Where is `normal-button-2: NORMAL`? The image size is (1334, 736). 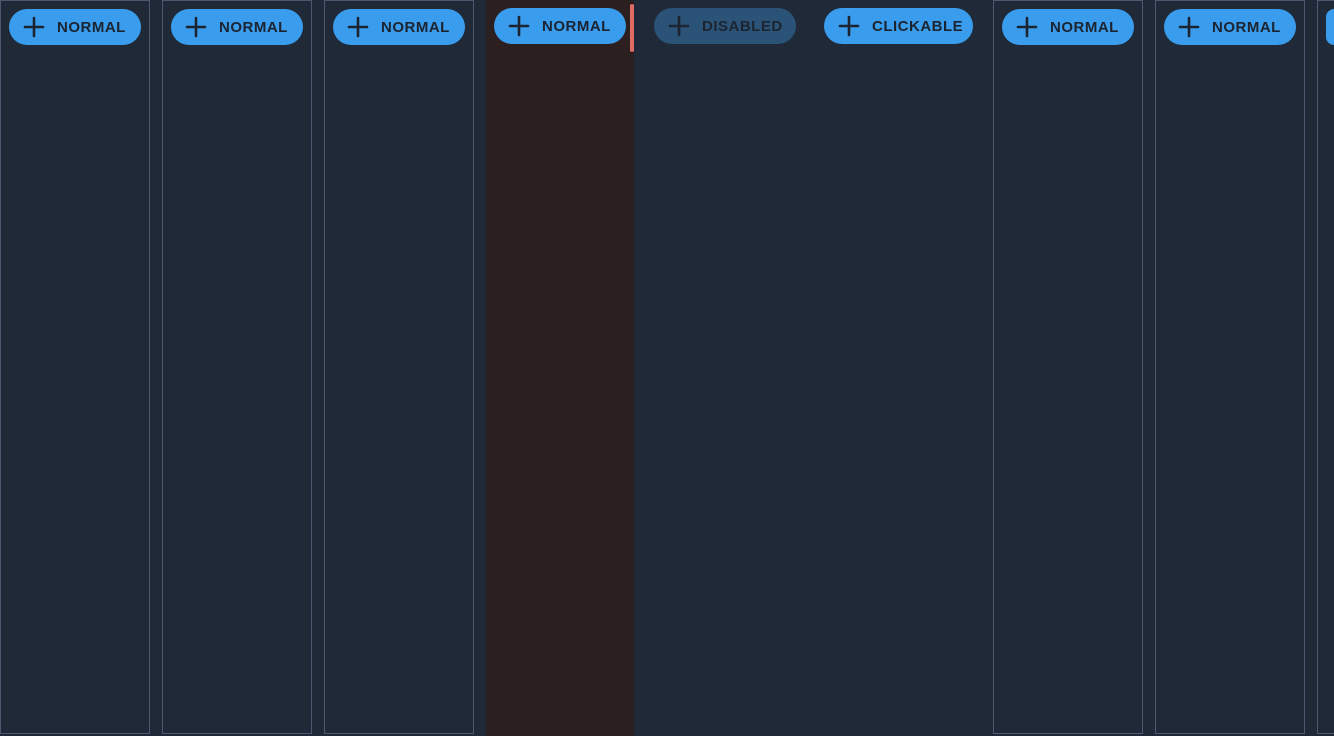 normal-button-2: NORMAL is located at coordinates (237, 27).